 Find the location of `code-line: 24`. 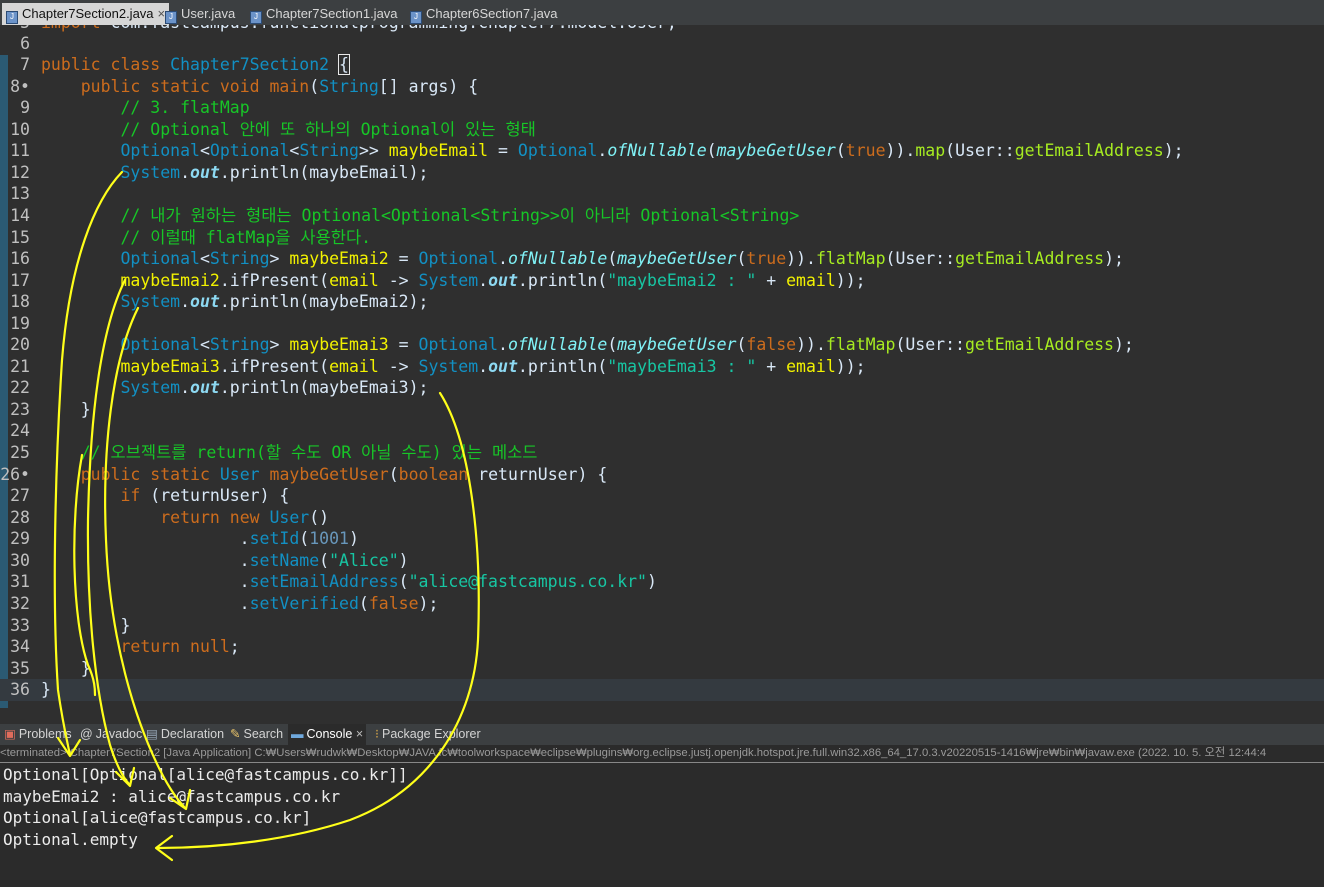

code-line: 24 is located at coordinates (20, 430).